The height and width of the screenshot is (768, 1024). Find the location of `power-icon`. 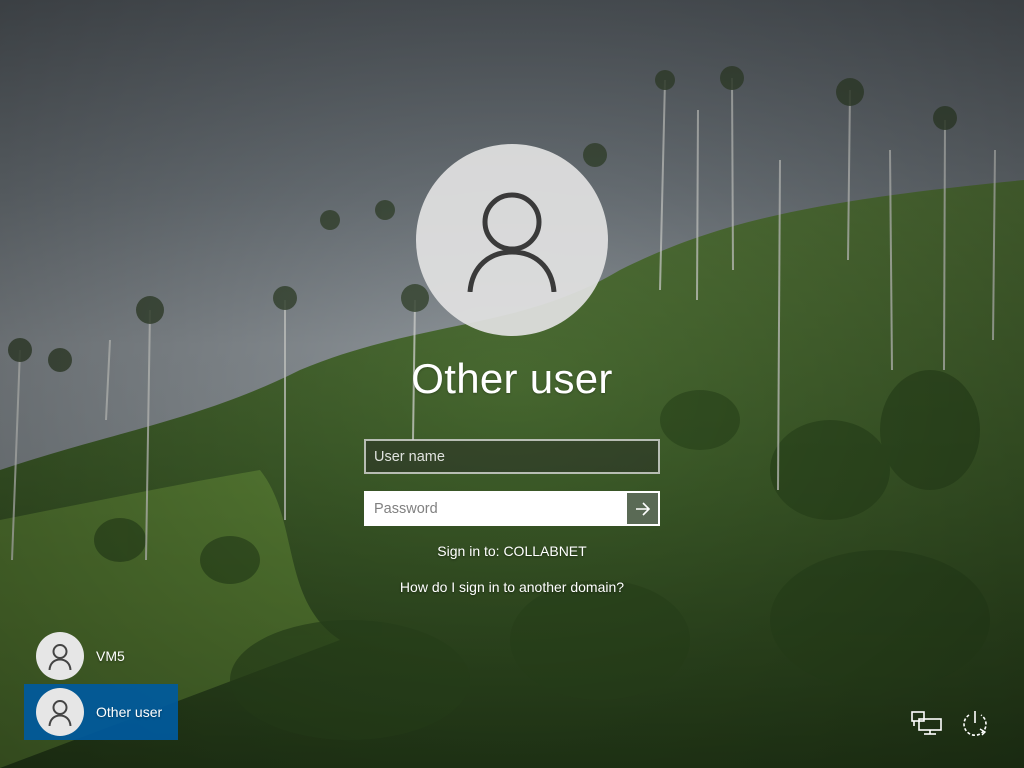

power-icon is located at coordinates (975, 723).